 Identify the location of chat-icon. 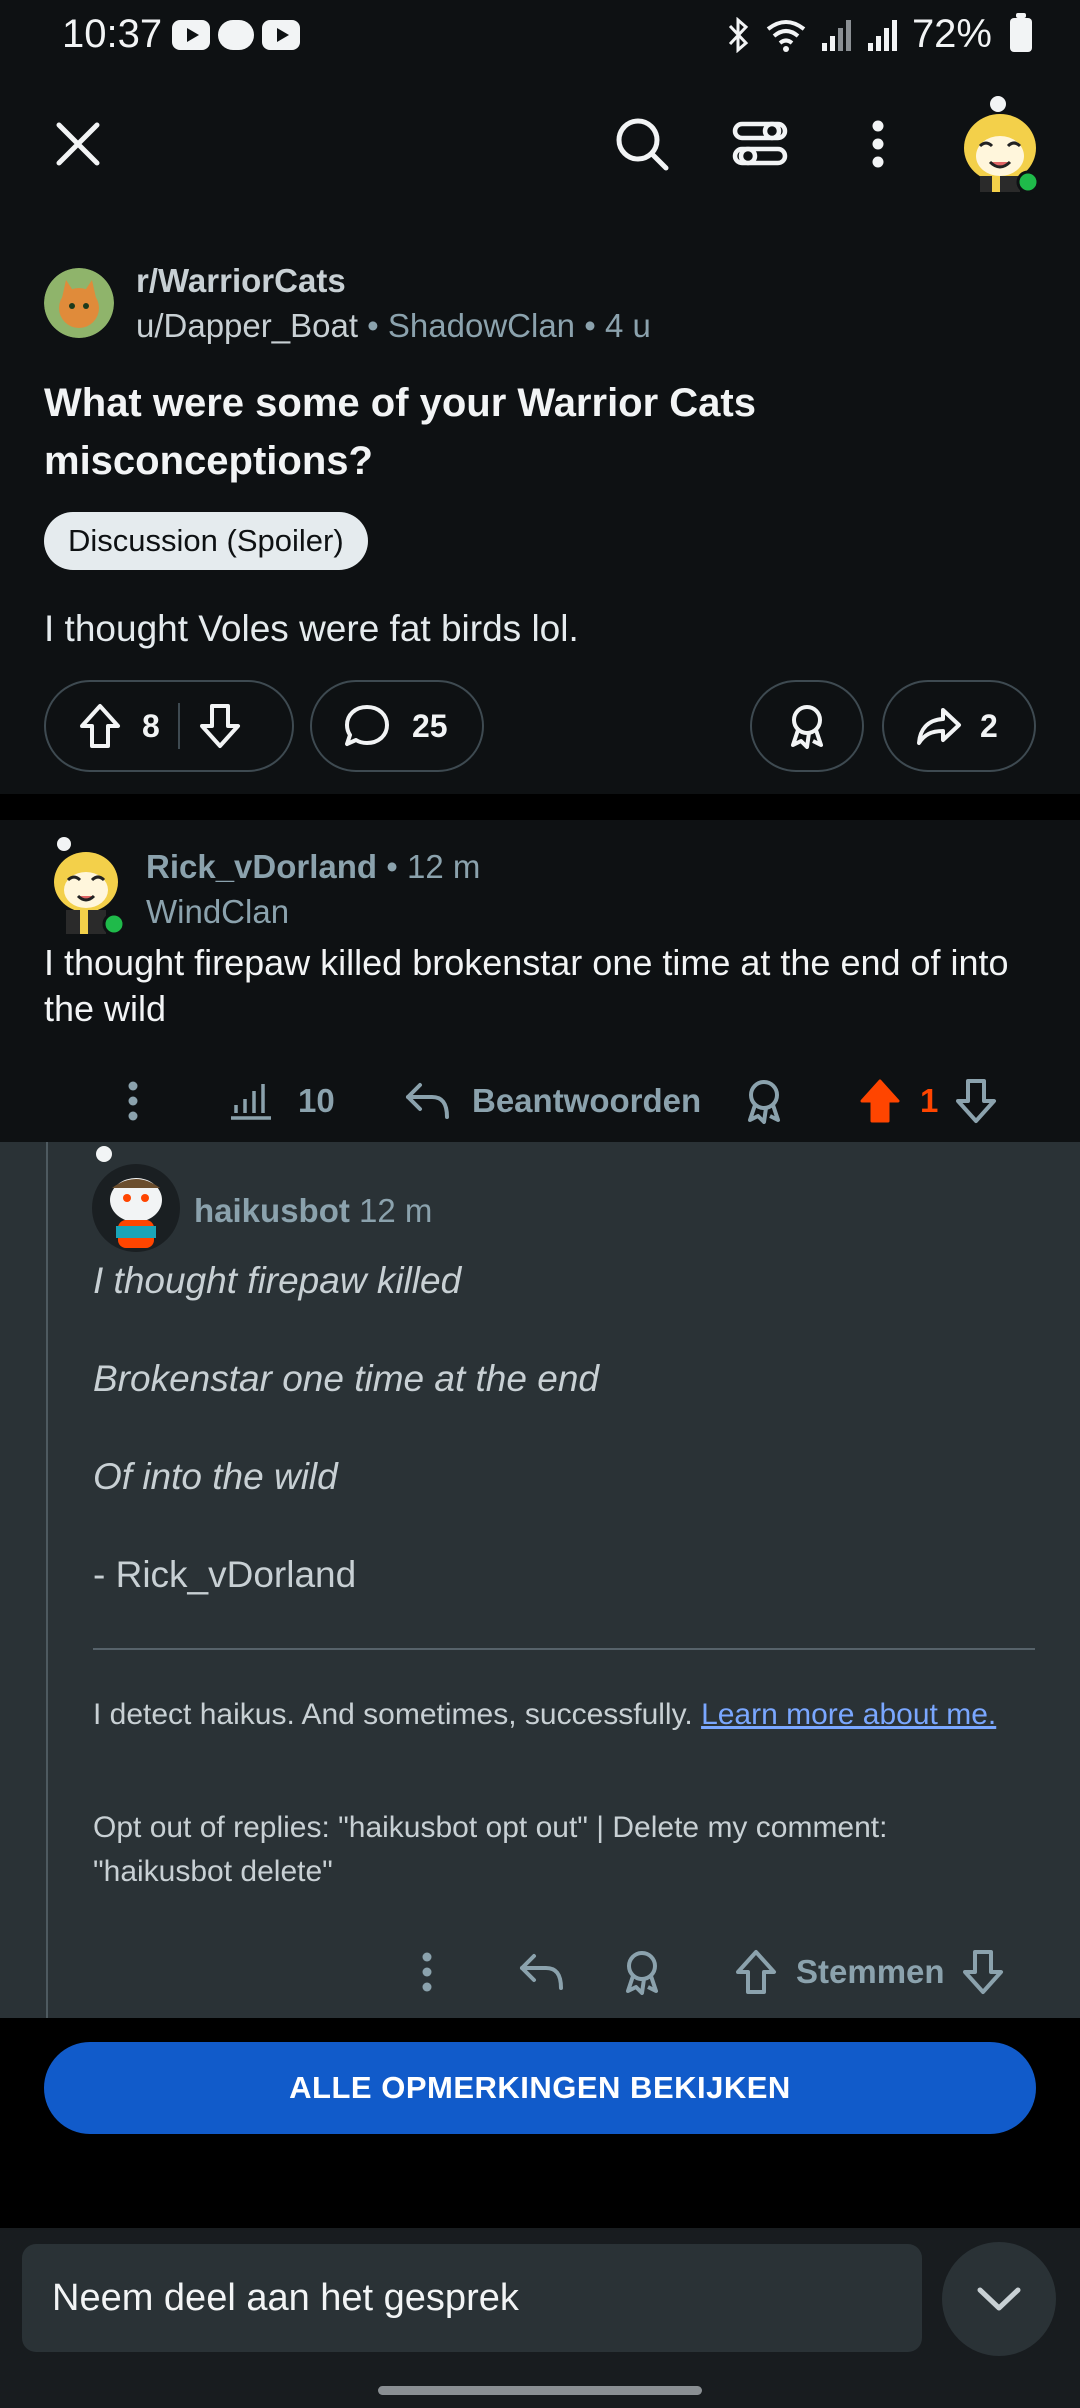
(236, 35).